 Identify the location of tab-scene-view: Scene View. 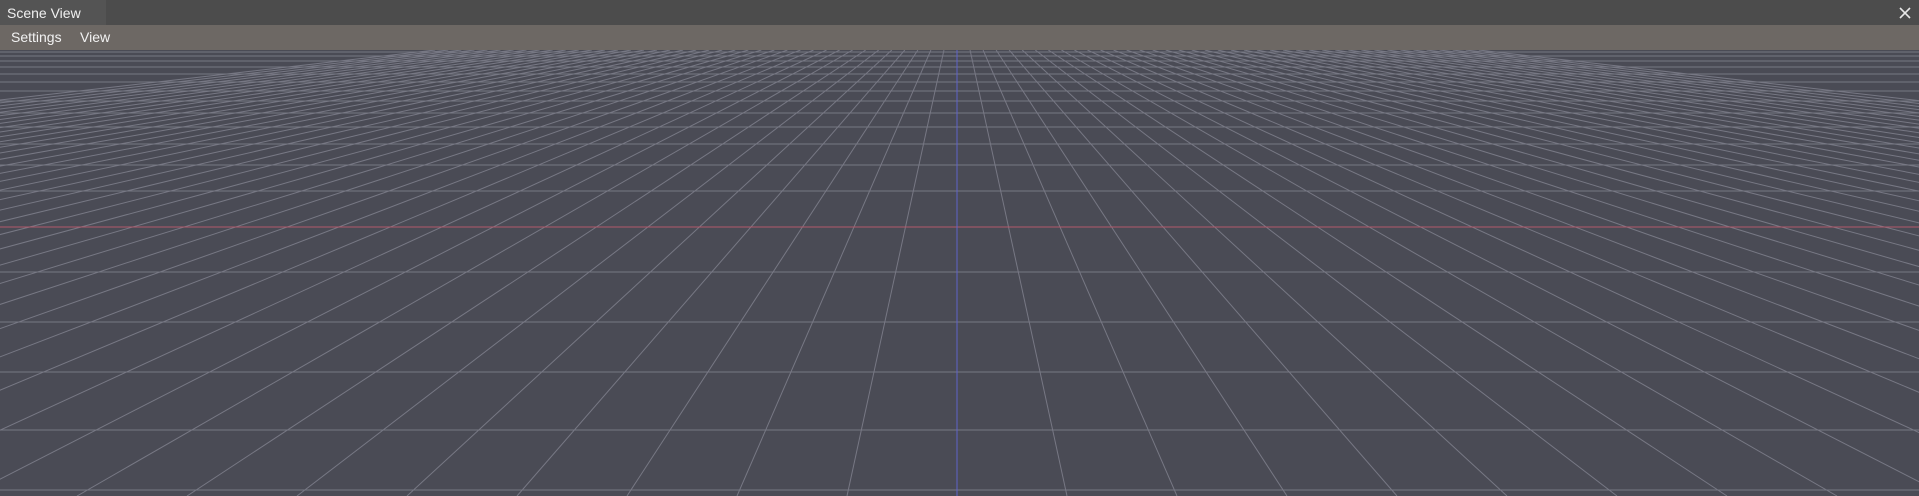
(53, 12).